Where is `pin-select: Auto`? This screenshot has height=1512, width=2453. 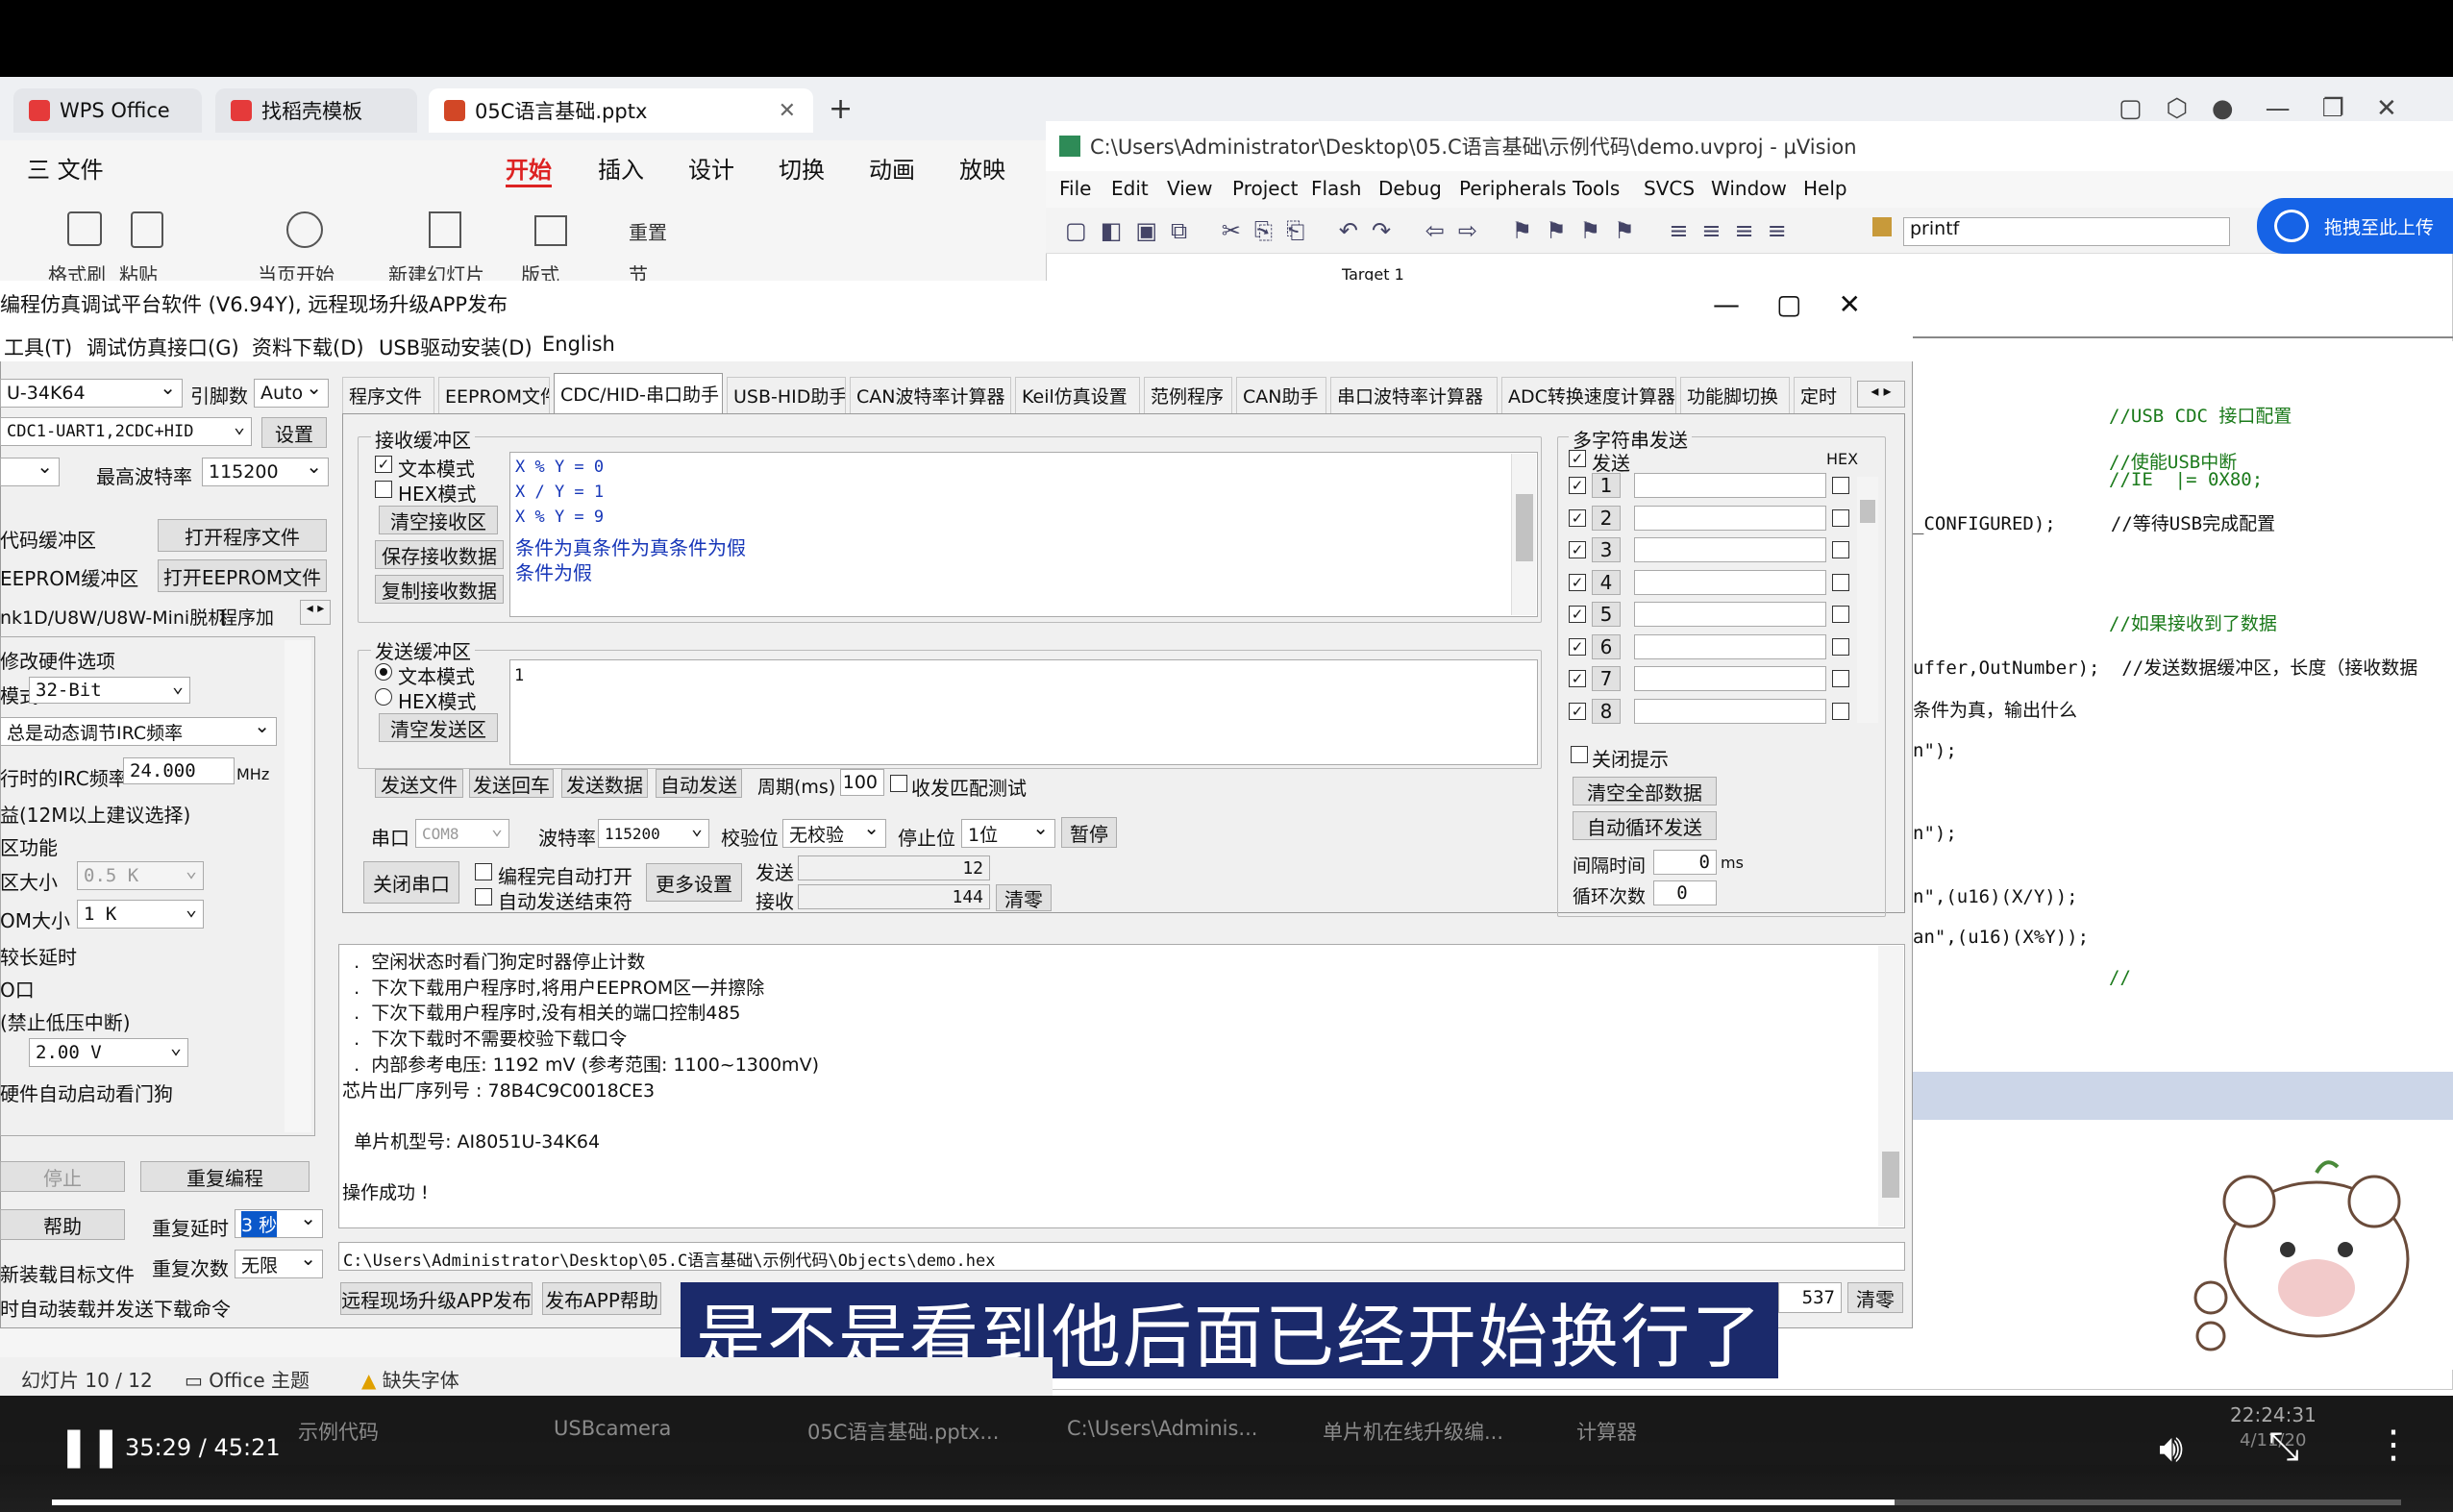
pin-select: Auto is located at coordinates (291, 392).